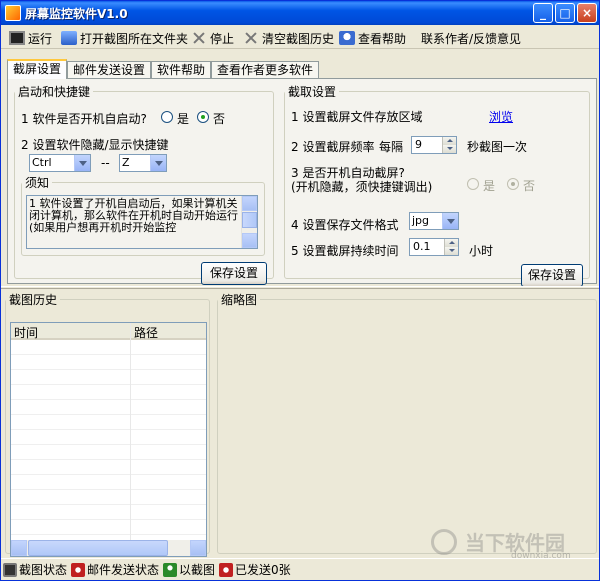  What do you see at coordinates (511, 545) in the screenshot?
I see `watermark: 当下软件园 downxia.com` at bounding box center [511, 545].